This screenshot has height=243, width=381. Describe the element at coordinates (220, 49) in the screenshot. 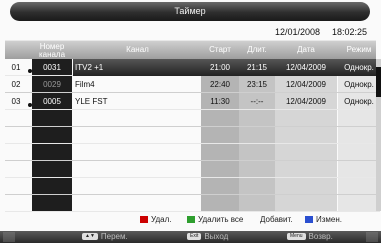

I see `header-start: Старт` at that location.